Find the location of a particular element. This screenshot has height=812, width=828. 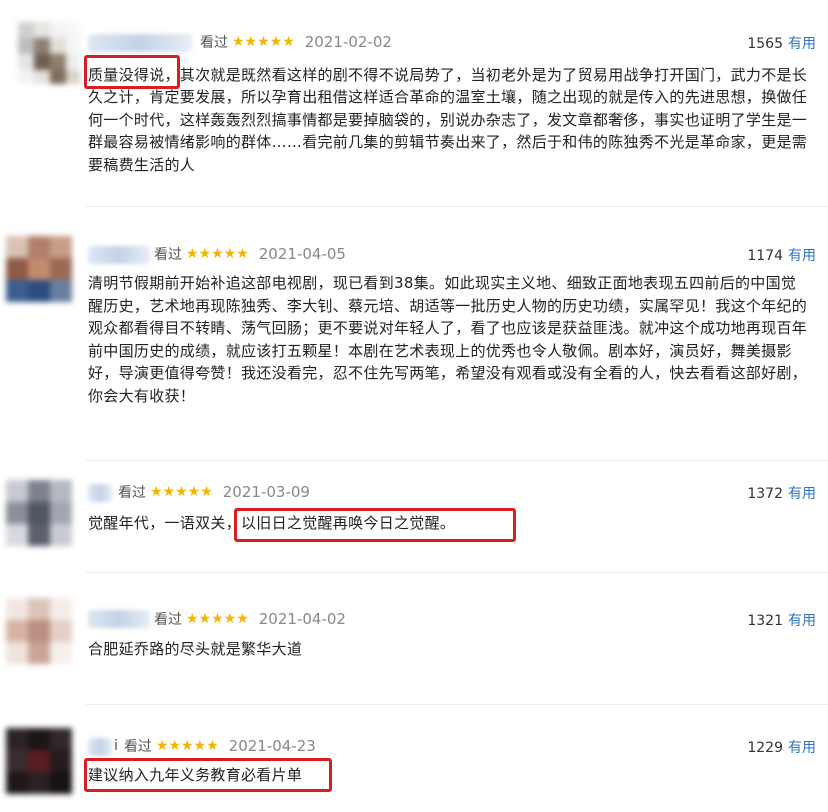

vote-count: 1229 is located at coordinates (765, 748).